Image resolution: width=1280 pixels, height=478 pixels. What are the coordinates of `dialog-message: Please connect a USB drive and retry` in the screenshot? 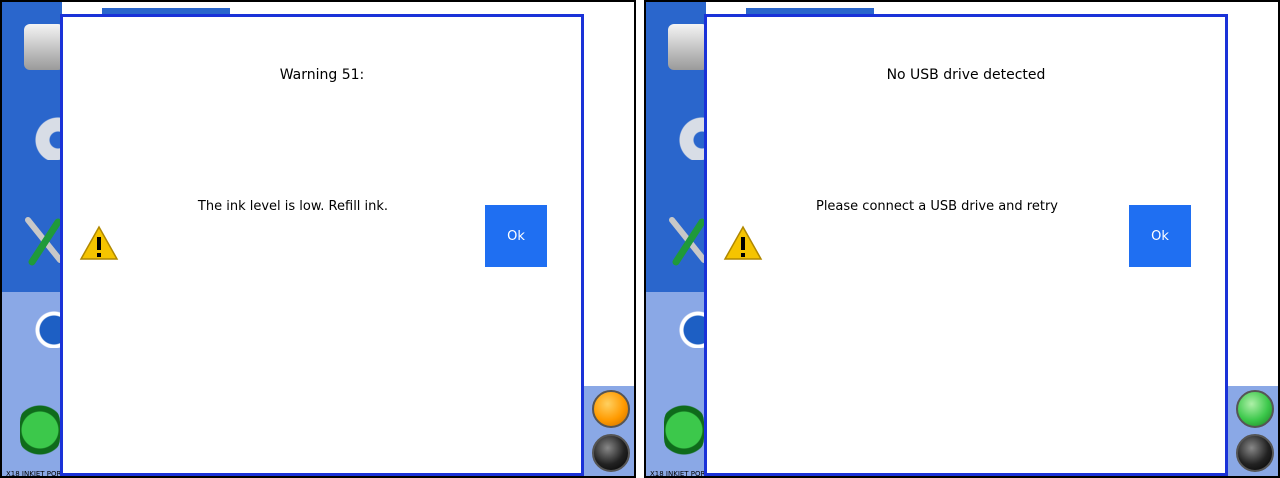 It's located at (936, 206).